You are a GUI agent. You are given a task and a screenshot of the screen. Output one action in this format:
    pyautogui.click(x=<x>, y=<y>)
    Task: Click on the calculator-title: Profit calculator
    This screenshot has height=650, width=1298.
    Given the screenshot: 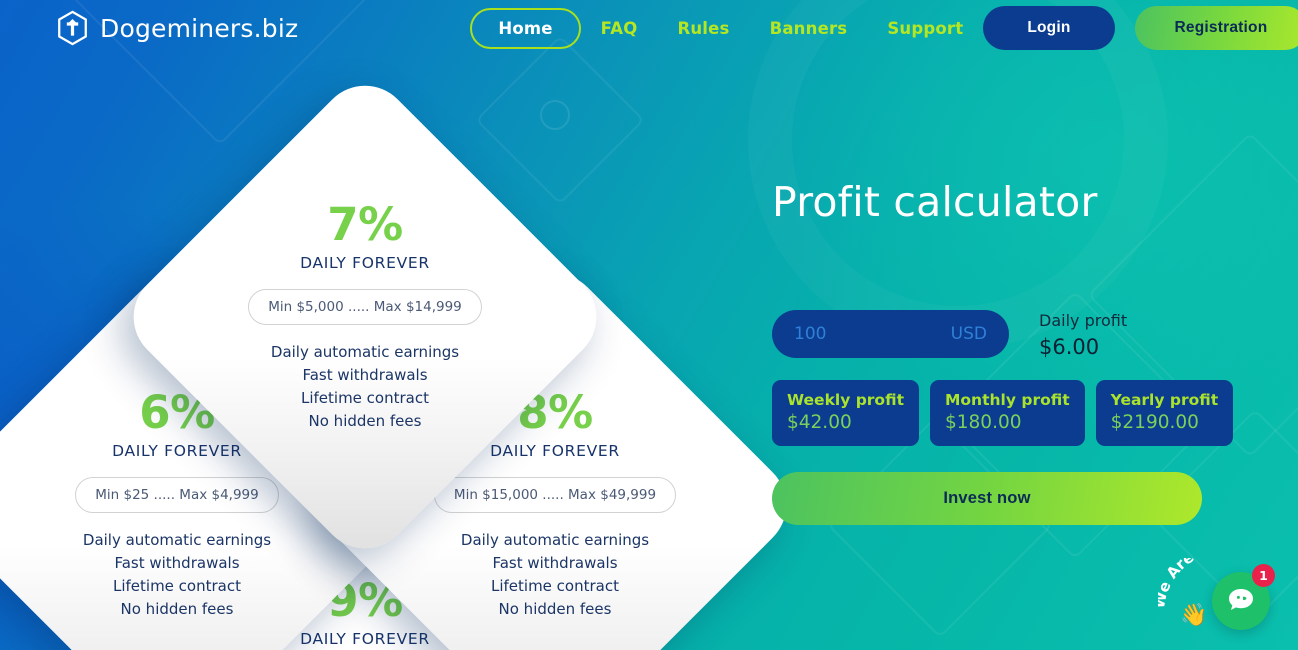 What is the action you would take?
    pyautogui.click(x=935, y=202)
    